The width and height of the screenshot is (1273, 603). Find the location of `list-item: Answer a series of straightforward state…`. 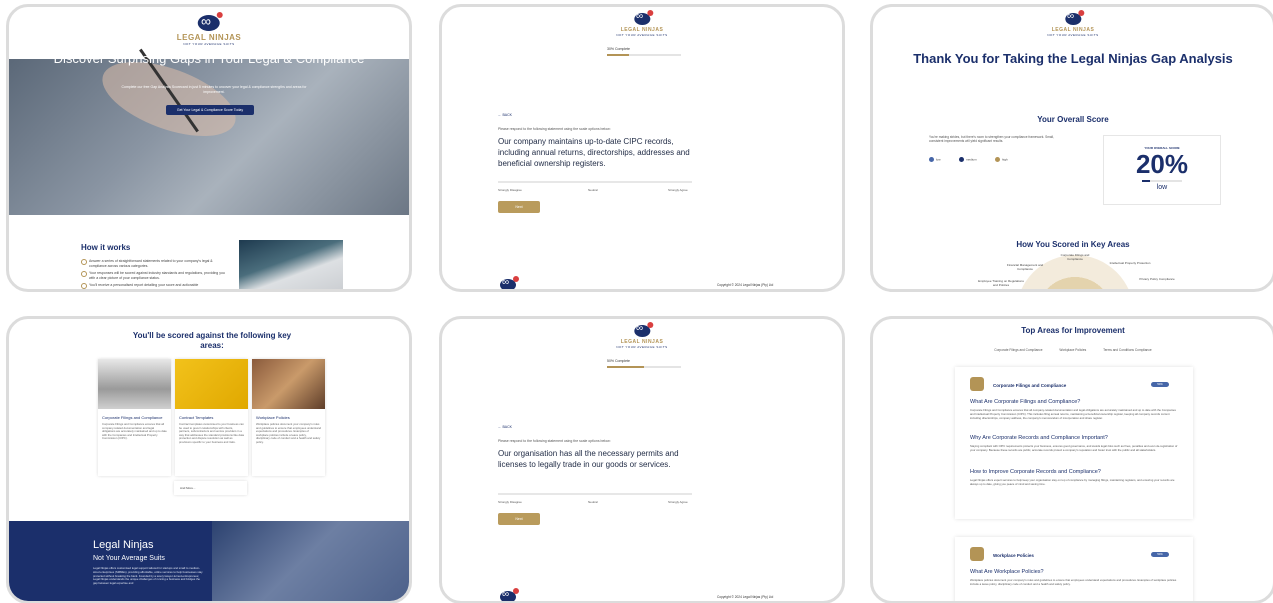

list-item: Answer a series of straightforward state… is located at coordinates (156, 263).